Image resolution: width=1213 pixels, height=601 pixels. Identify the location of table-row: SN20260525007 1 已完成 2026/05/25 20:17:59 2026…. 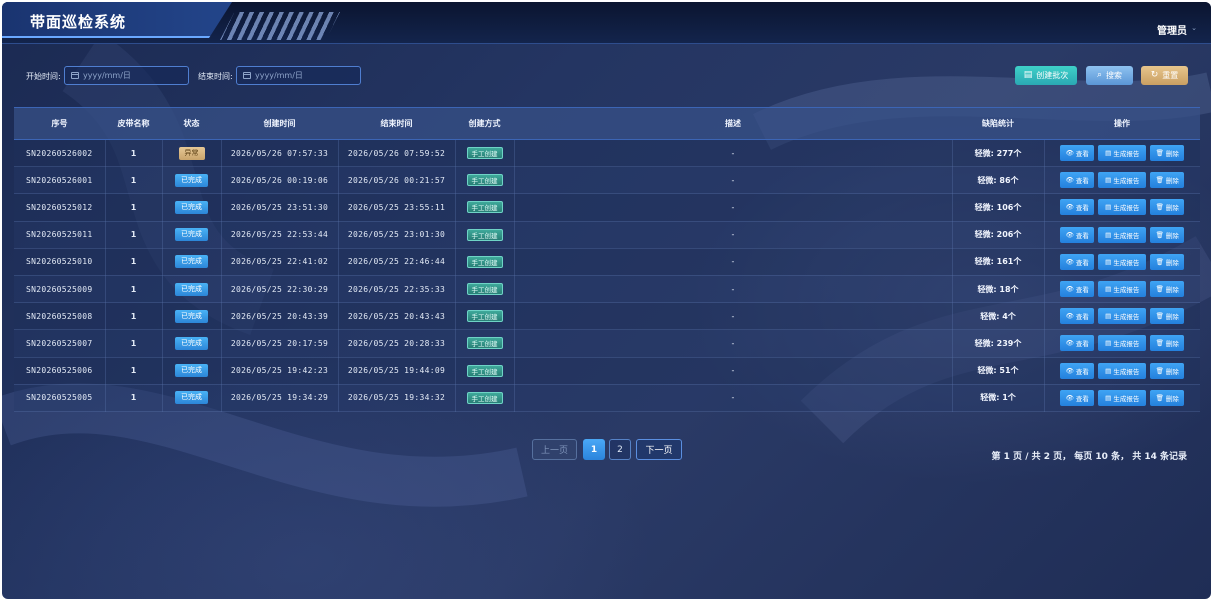
(607, 343).